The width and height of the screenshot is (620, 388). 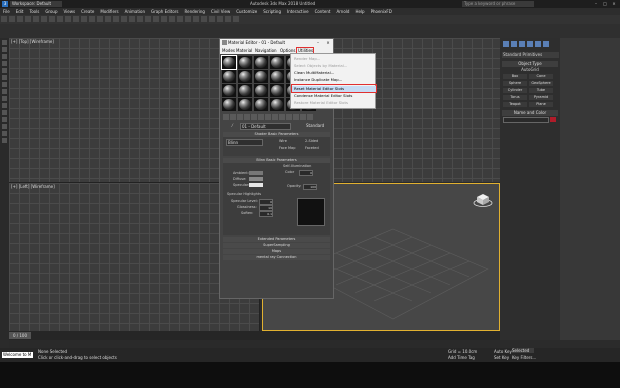 I want to click on key-set-dropdown: Selected, so click(x=523, y=350).